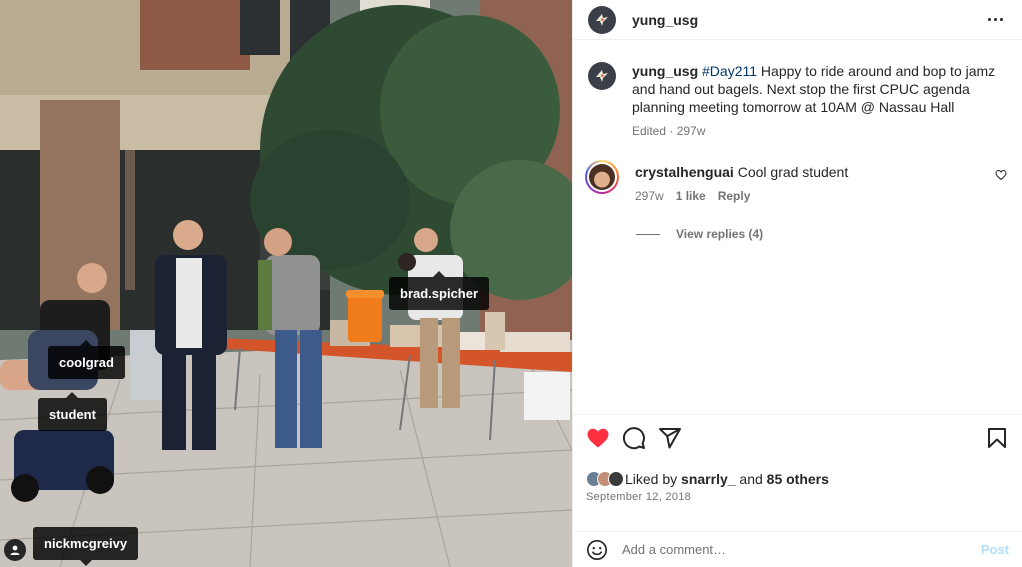  What do you see at coordinates (669, 131) in the screenshot?
I see `caption-edited-age: Edited · 297w` at bounding box center [669, 131].